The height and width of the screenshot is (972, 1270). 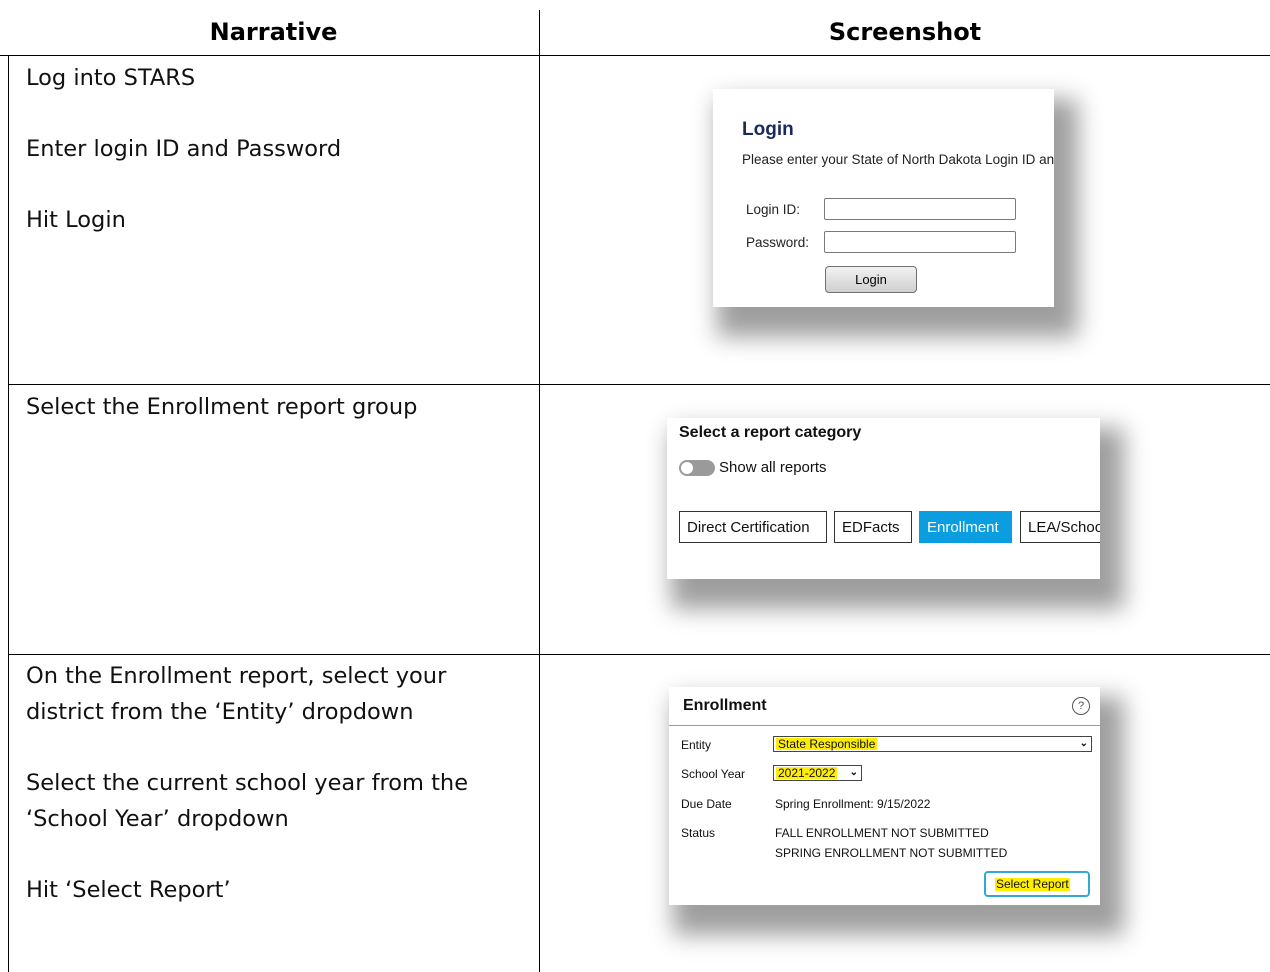 What do you see at coordinates (884, 725) in the screenshot?
I see `title-divider` at bounding box center [884, 725].